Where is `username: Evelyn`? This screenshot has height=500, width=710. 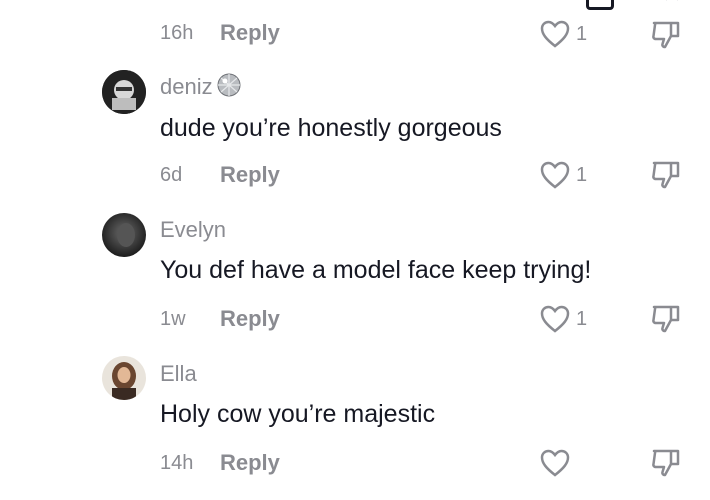
username: Evelyn is located at coordinates (193, 230).